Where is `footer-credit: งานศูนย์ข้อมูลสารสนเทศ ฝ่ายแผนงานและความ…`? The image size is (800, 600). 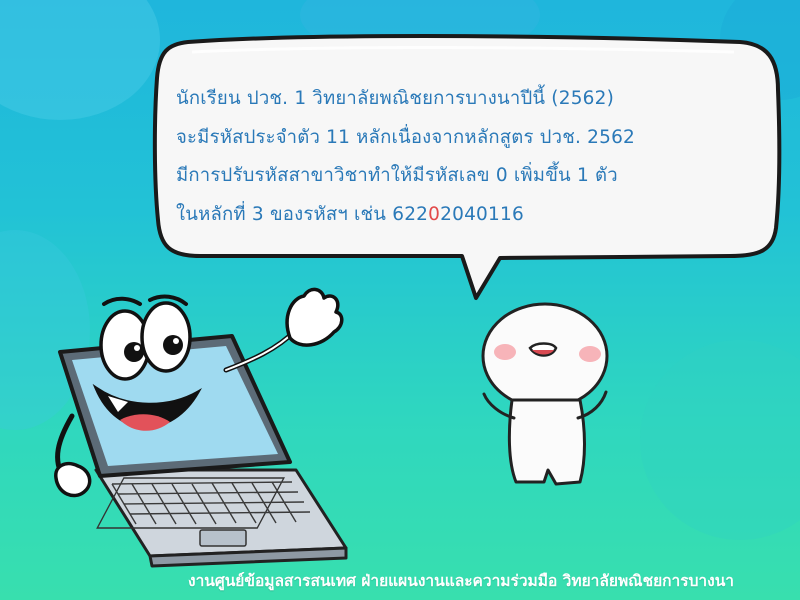
footer-credit: งานศูนย์ข้อมูลสารสนเทศ ฝ่ายแผนงานและความ… is located at coordinates (461, 581).